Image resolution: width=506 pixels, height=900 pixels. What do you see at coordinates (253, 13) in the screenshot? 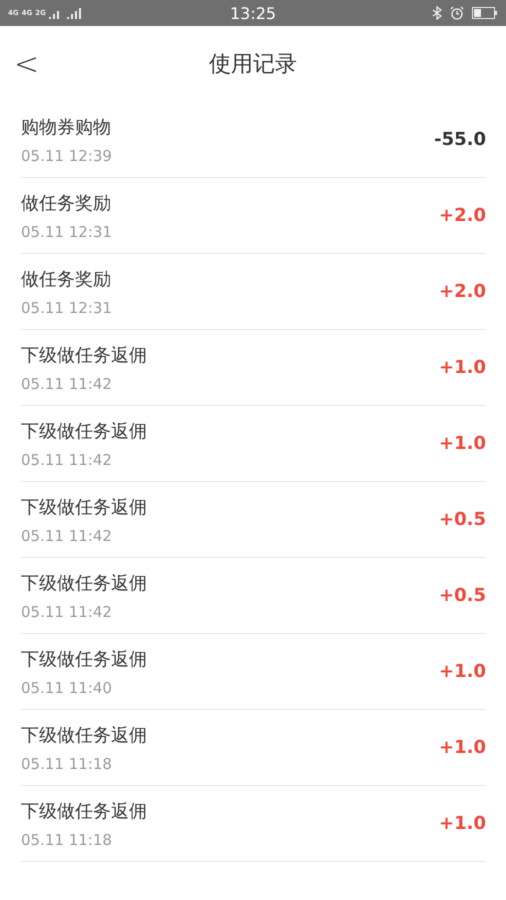
I see `status-time: 13:25` at bounding box center [253, 13].